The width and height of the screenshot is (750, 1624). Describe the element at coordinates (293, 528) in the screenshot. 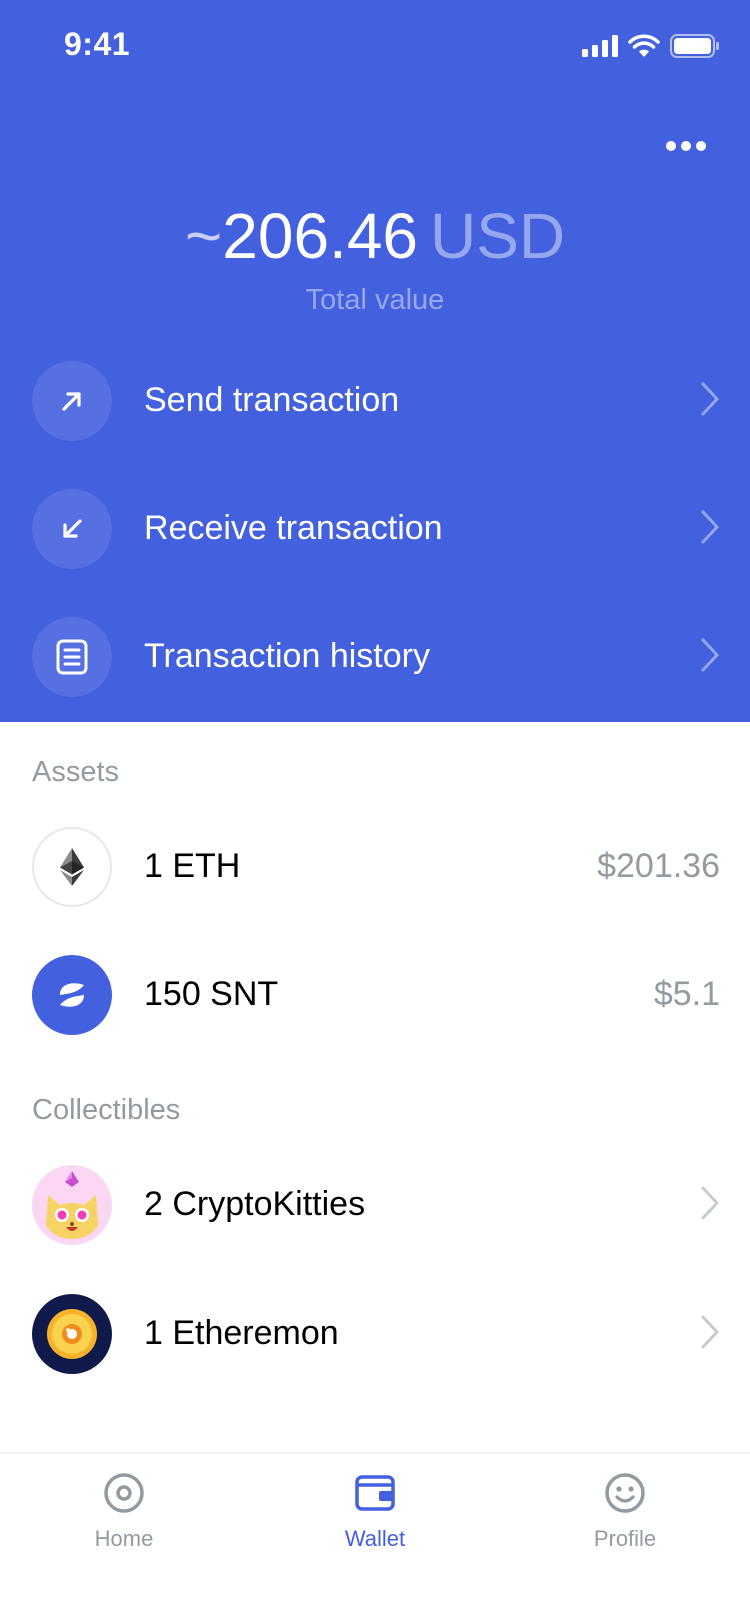

I see `receive-transaction-label: Receive transaction` at that location.